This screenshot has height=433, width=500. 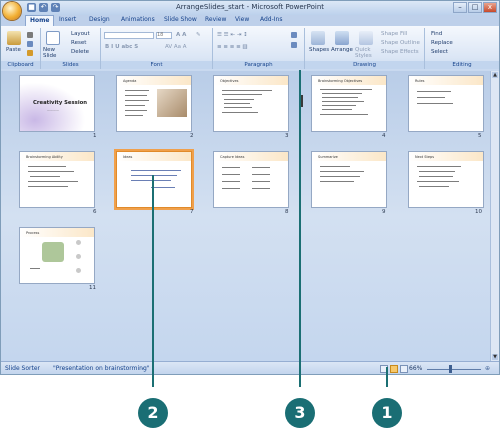 I want to click on clear-format-icon: ✎, so click(x=198, y=35).